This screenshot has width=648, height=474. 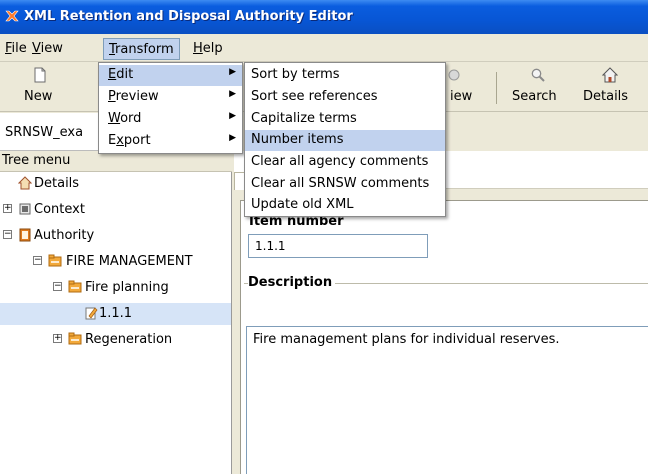 What do you see at coordinates (131, 118) in the screenshot?
I see `menu-item-word-label: ord` at bounding box center [131, 118].